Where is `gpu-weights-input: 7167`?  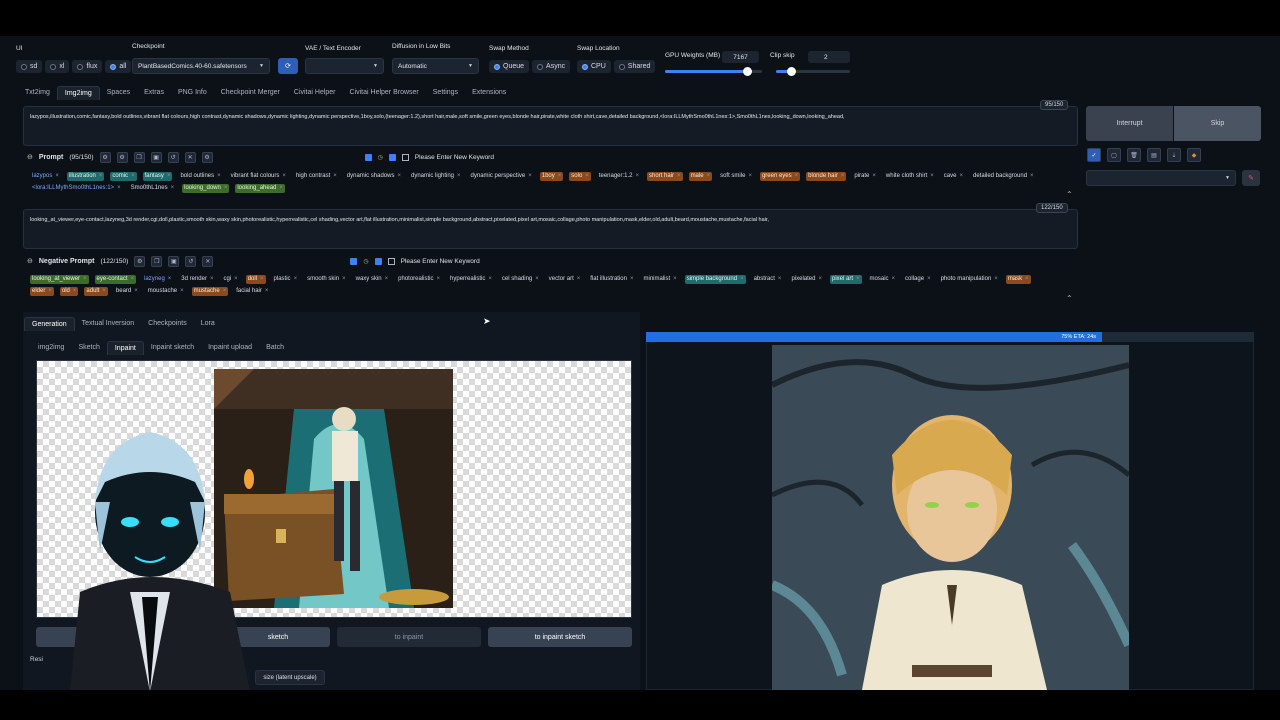
gpu-weights-input: 7167 is located at coordinates (740, 57).